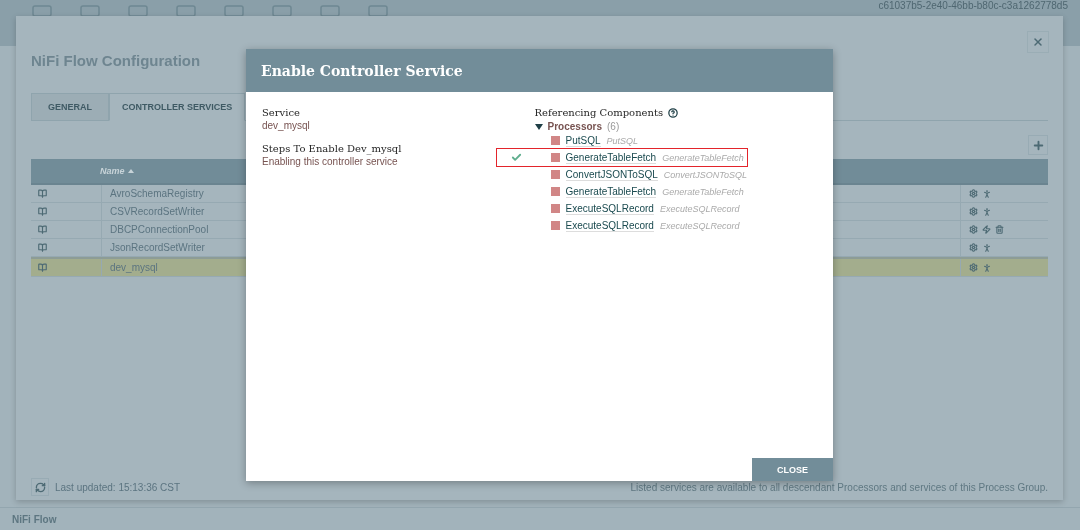 This screenshot has width=1080, height=530. I want to click on processor-type: ConvertJSONToSQL, so click(705, 174).